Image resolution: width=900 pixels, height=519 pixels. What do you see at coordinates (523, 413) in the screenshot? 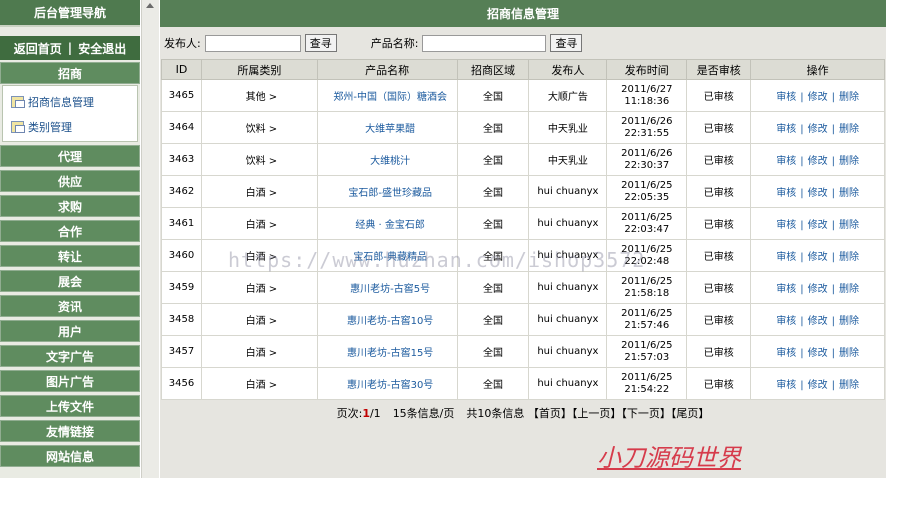
I see `pagination: 页次:1/1 15条信息/页 共10条信息 【首页】【上一页】【下一页】【尾页】` at bounding box center [523, 413].